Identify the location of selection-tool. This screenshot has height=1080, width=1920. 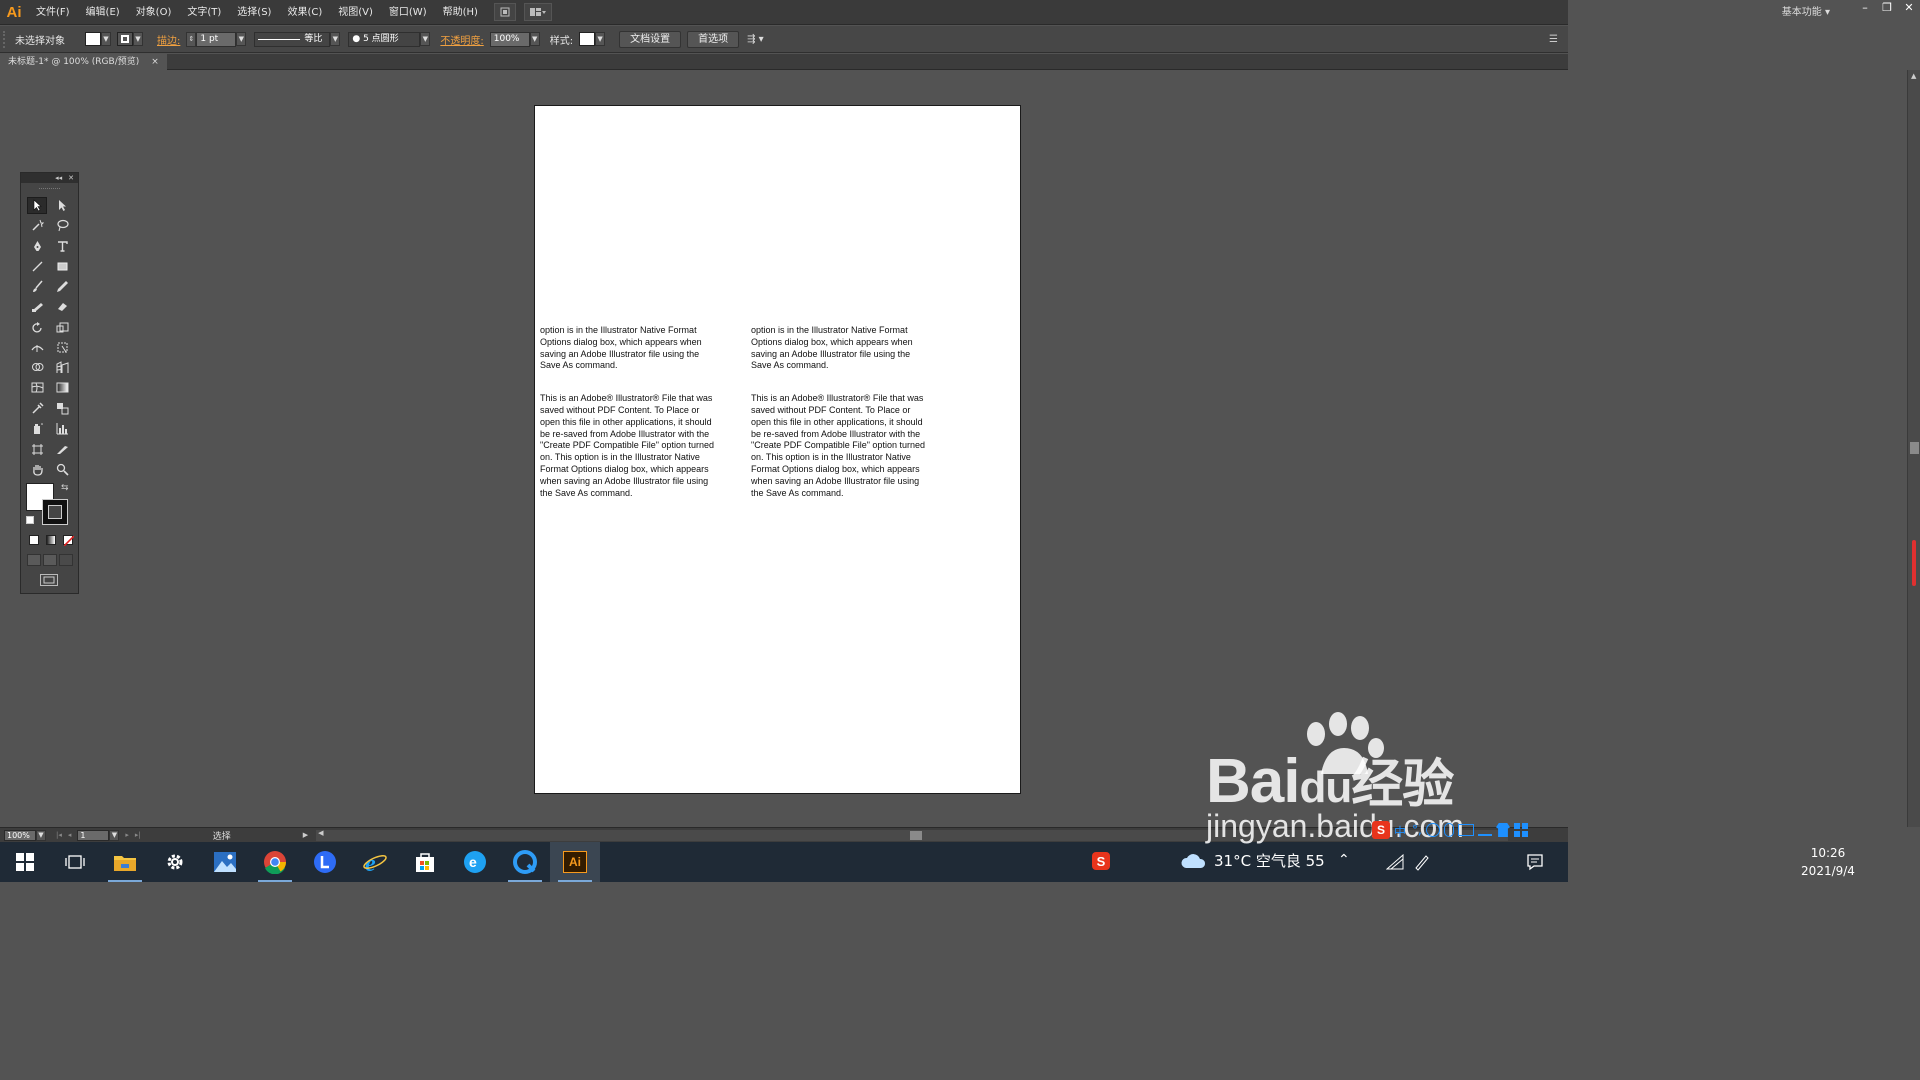
(37, 205).